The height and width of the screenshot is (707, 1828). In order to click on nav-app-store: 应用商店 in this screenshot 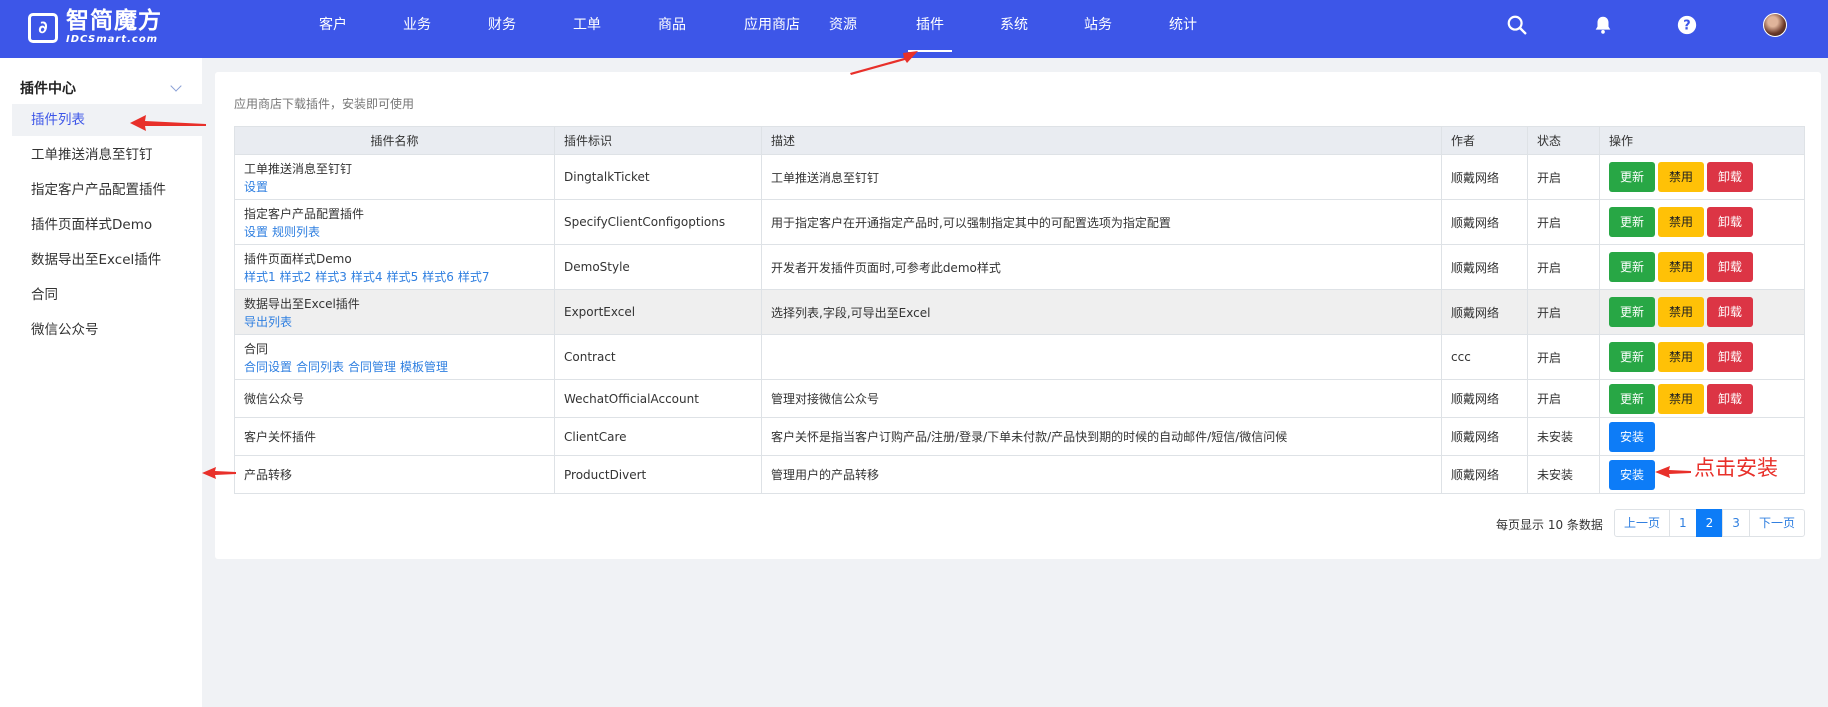, I will do `click(772, 26)`.